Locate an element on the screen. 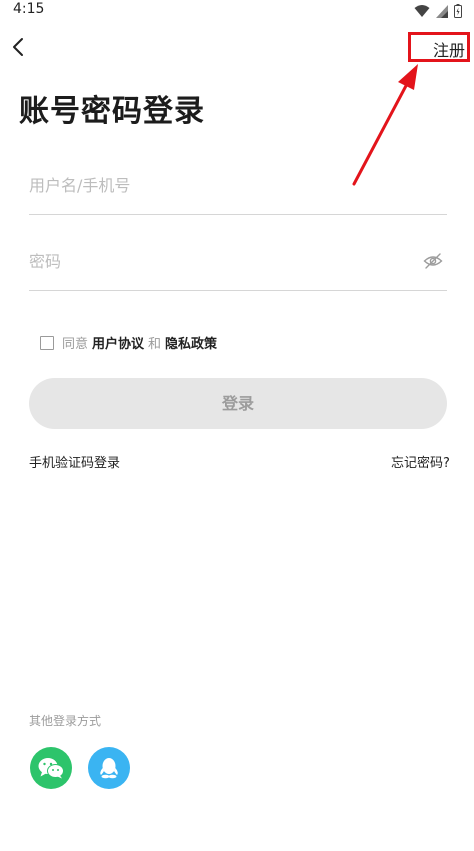  system-icons is located at coordinates (438, 11).